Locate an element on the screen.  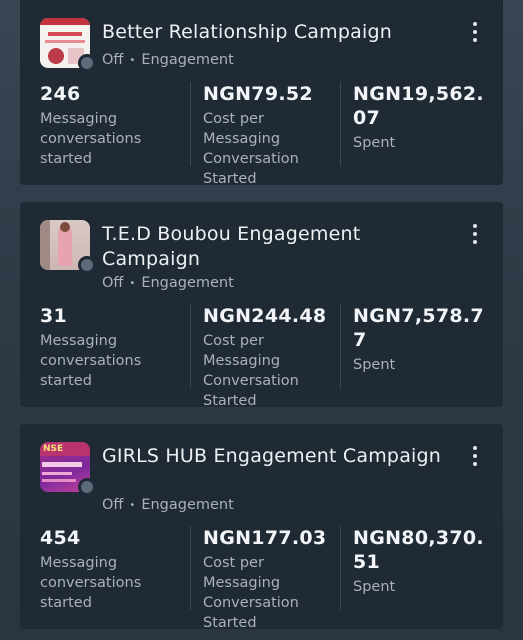
metric-spent: NGN19,562.07 Spent is located at coordinates (415, 124).